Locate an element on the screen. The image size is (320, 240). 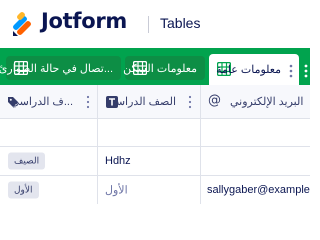
option-badge: الأول is located at coordinates (23, 190).